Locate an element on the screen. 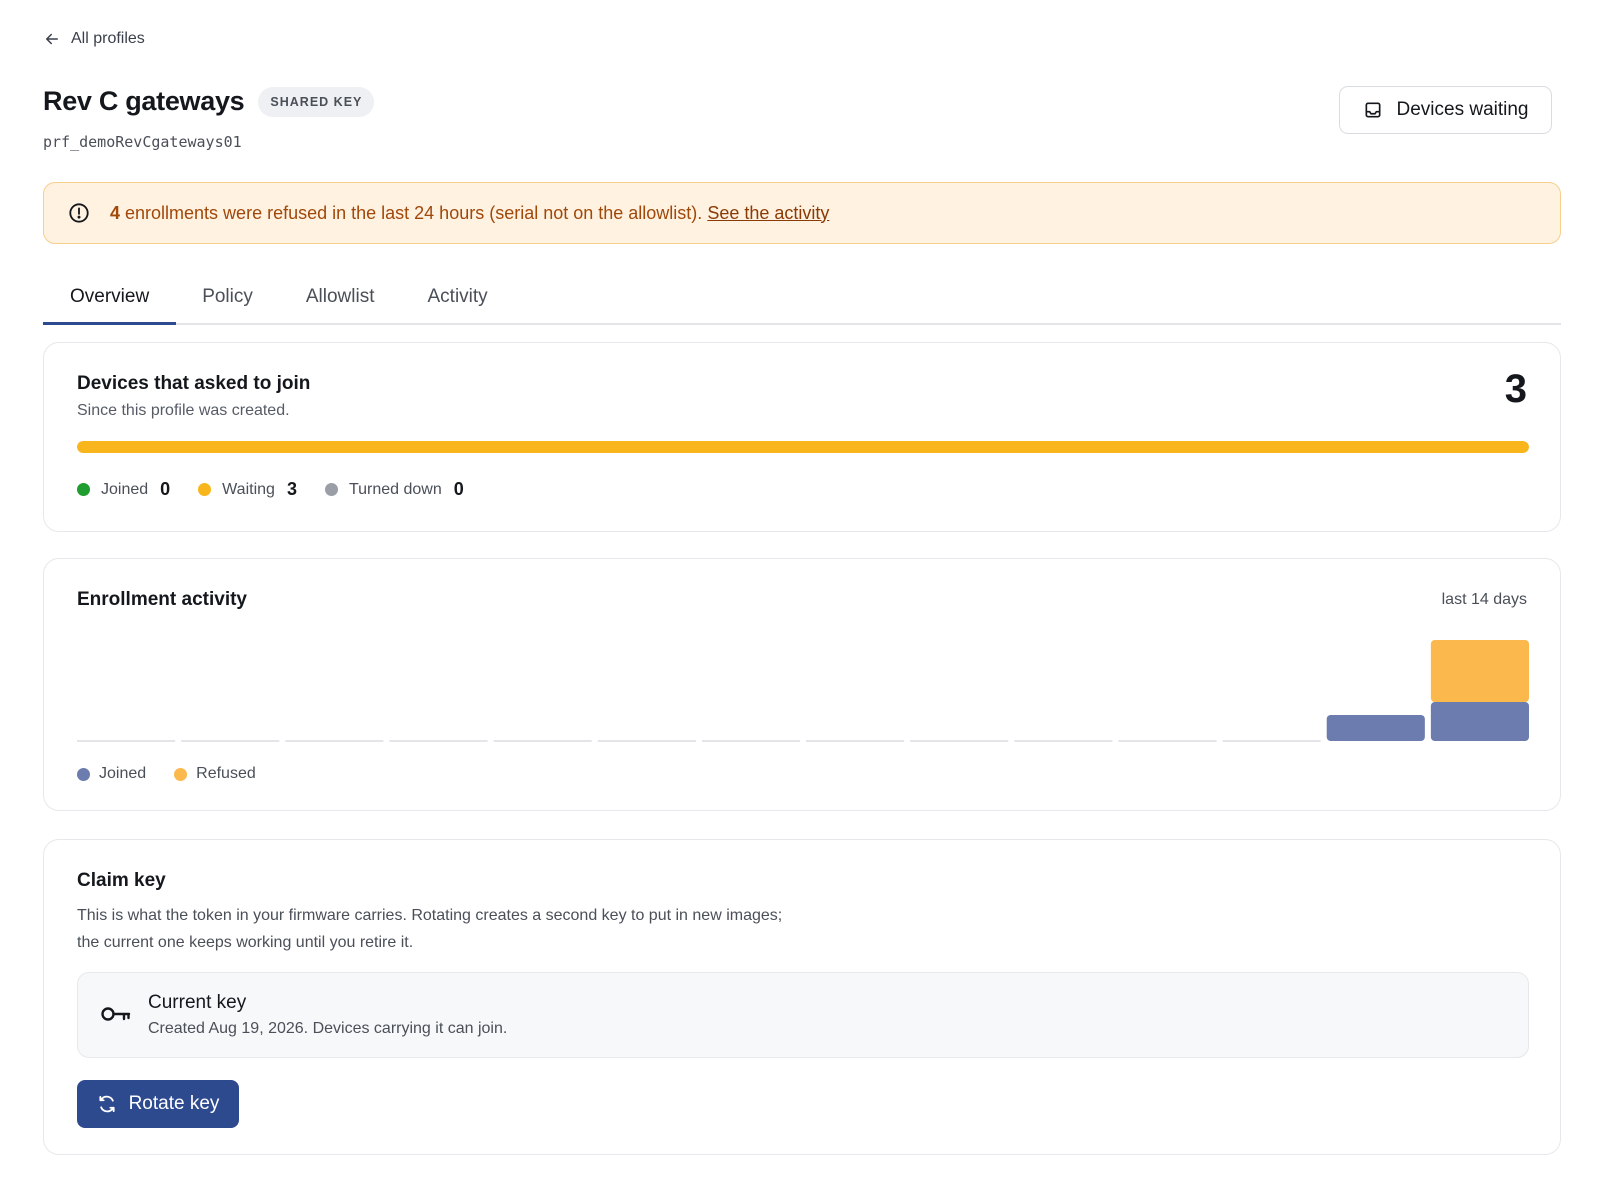  key-icon is located at coordinates (116, 1014).